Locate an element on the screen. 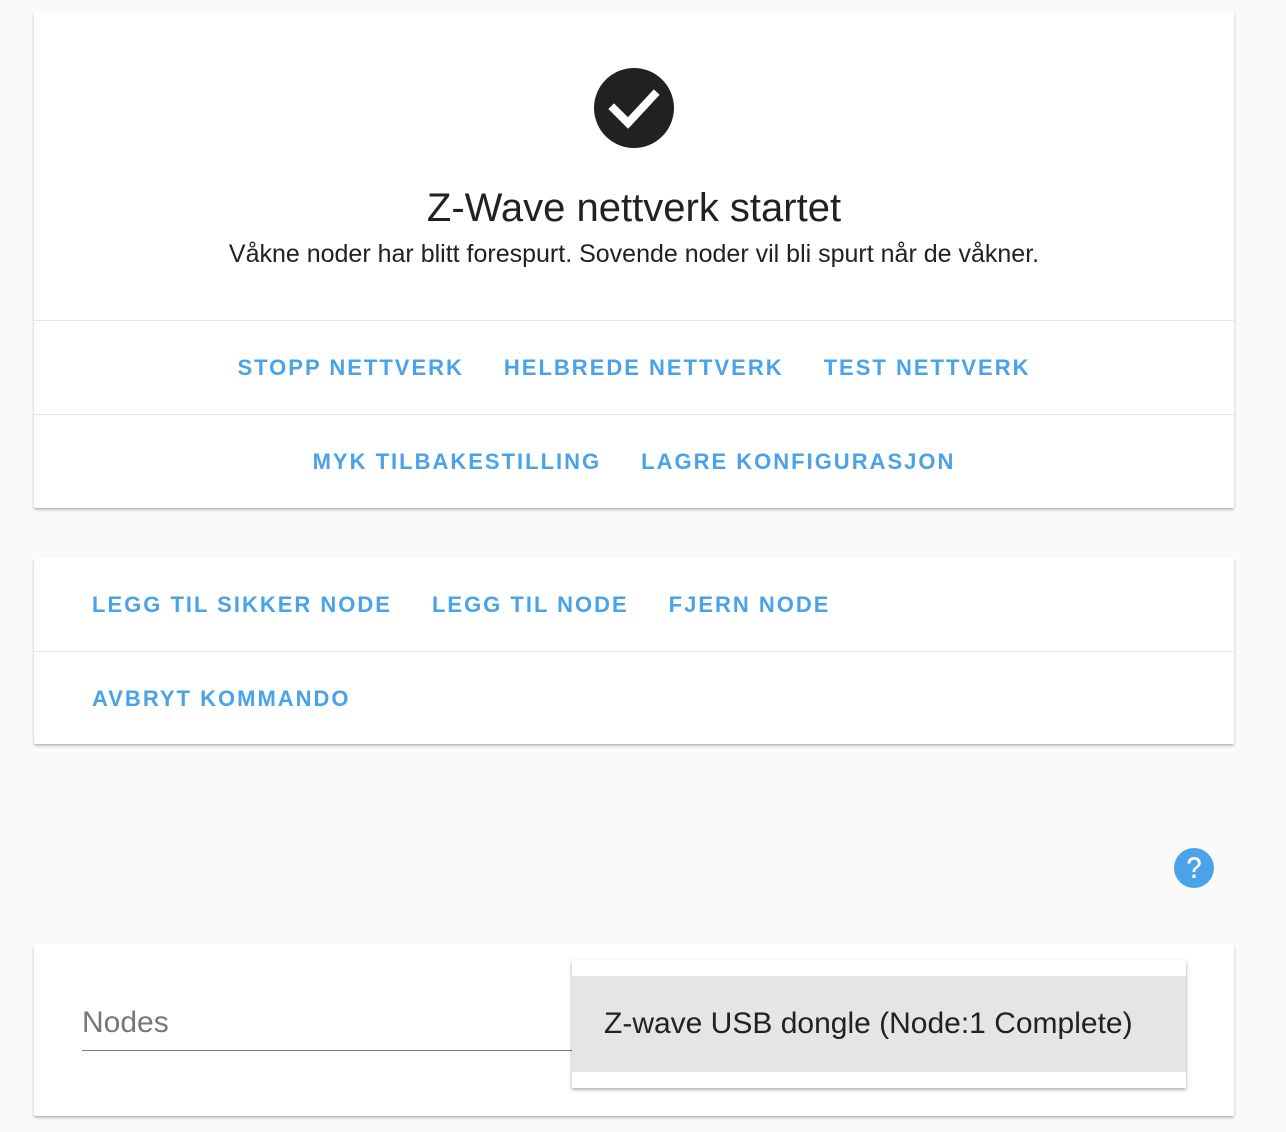 Image resolution: width=1286 pixels, height=1132 pixels. network-actions-row-2: Myk tilbakestilling Lagre konfigurasjon is located at coordinates (634, 461).